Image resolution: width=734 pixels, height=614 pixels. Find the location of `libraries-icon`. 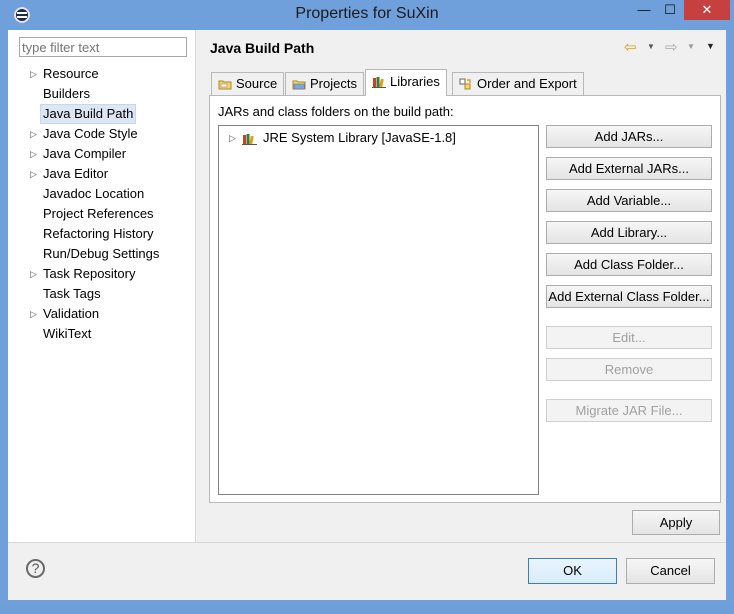

libraries-icon is located at coordinates (379, 82).